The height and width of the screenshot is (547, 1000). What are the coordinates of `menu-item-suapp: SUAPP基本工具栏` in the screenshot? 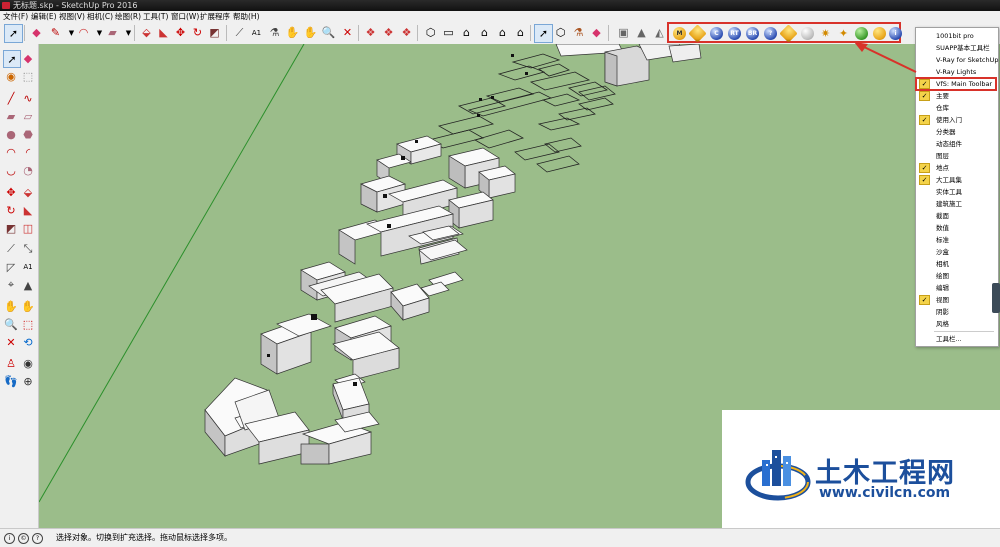 It's located at (956, 48).